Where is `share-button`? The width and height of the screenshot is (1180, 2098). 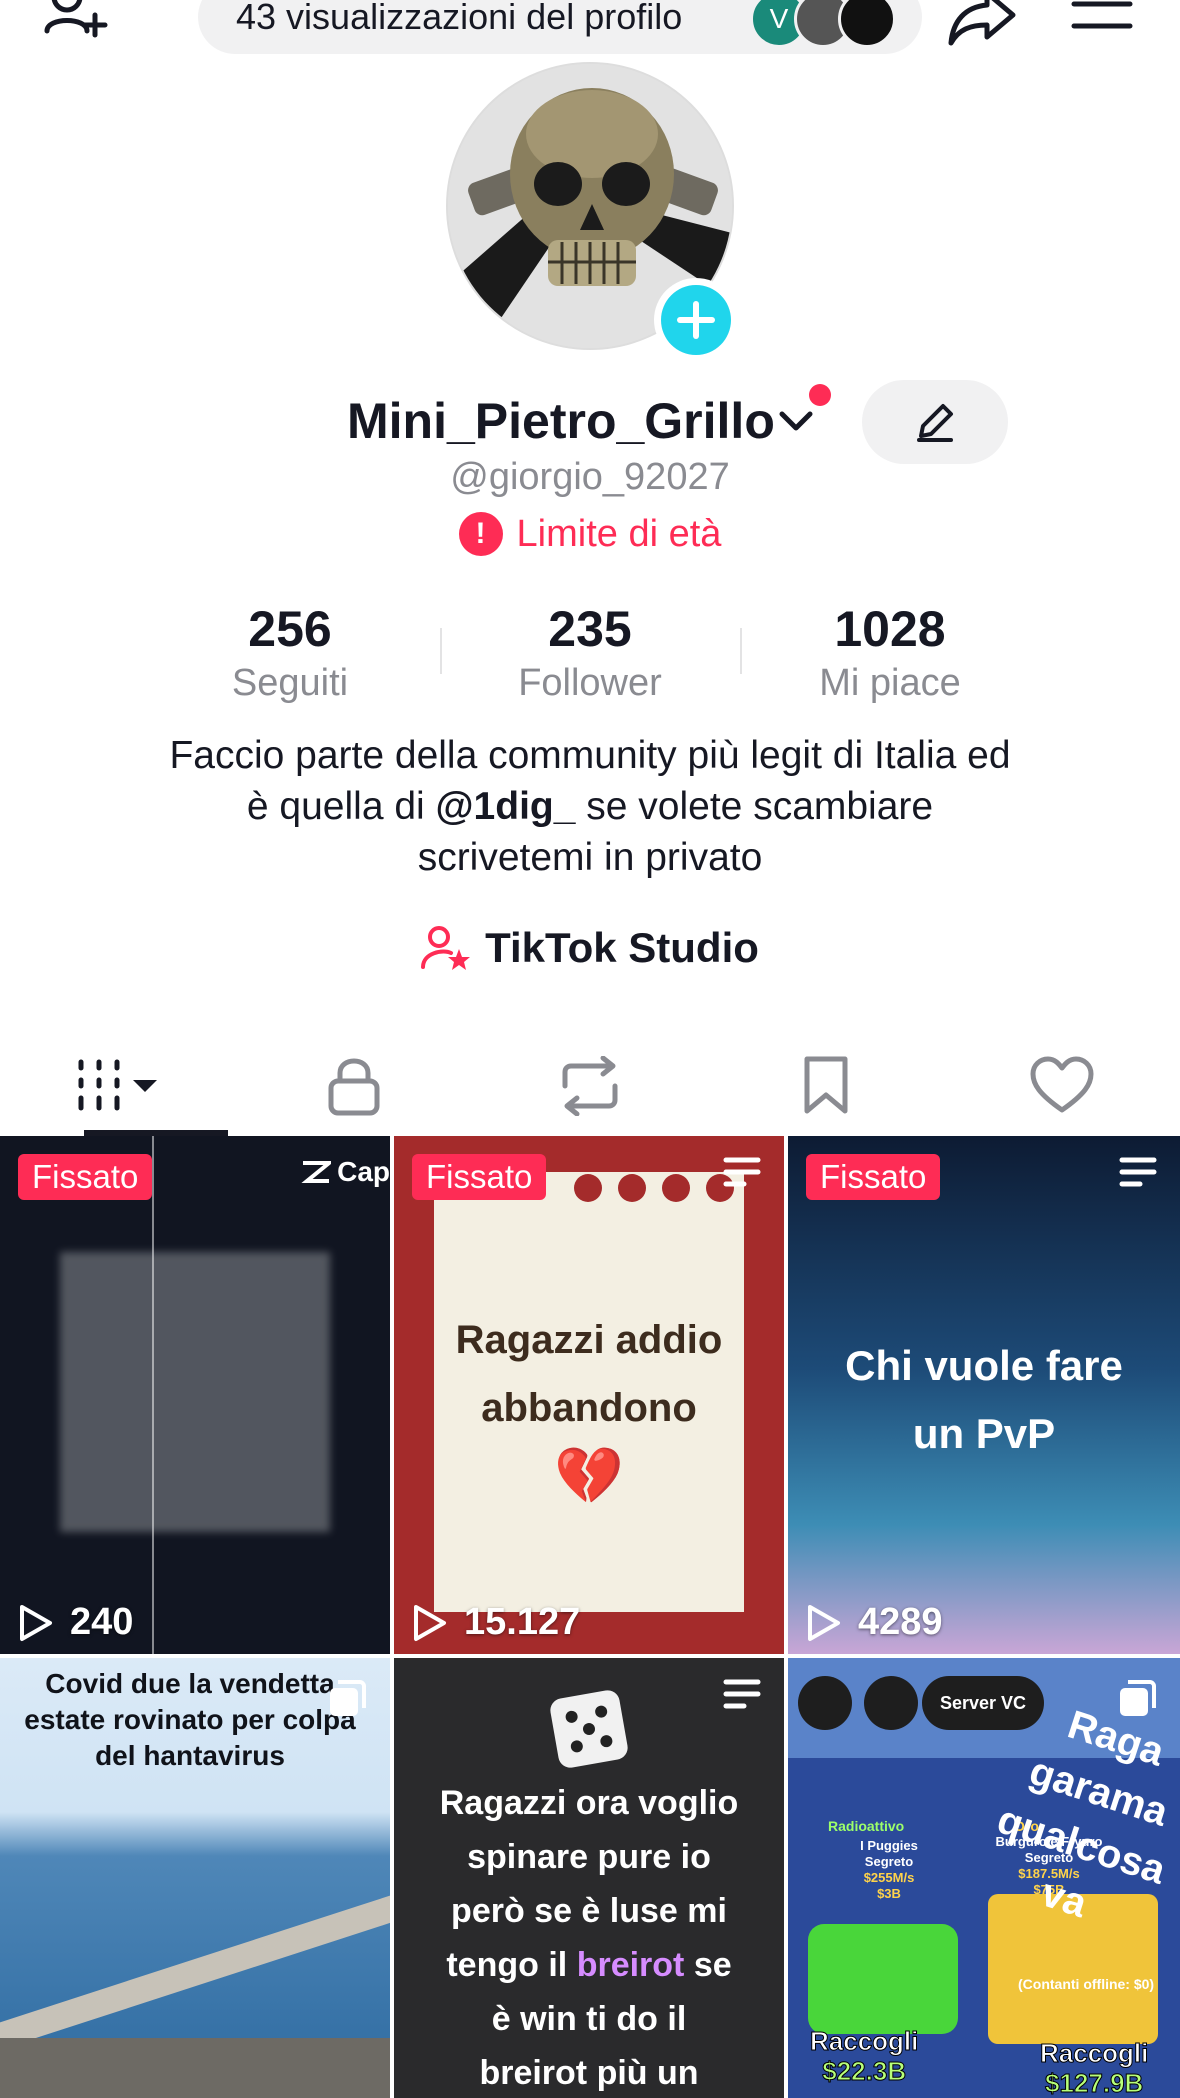 share-button is located at coordinates (982, 28).